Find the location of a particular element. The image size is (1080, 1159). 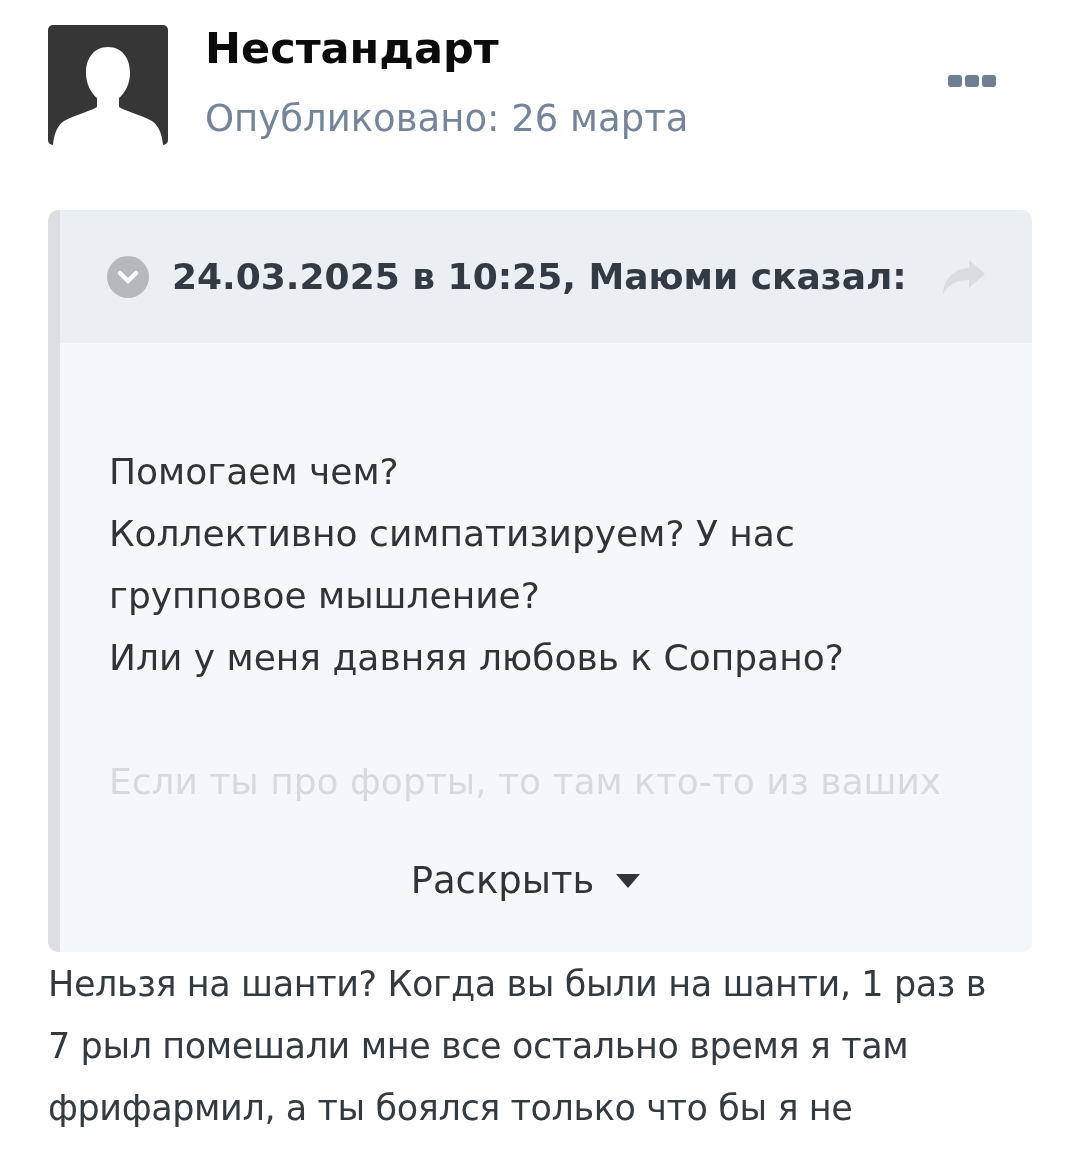

post-text: Нельзя на шанти? Когда вы были на шанти, 1 раз в 7 рыл помешали мне все остально время я там фрифармил, а ты боялся только что бы я не is located at coordinates (517, 1046).